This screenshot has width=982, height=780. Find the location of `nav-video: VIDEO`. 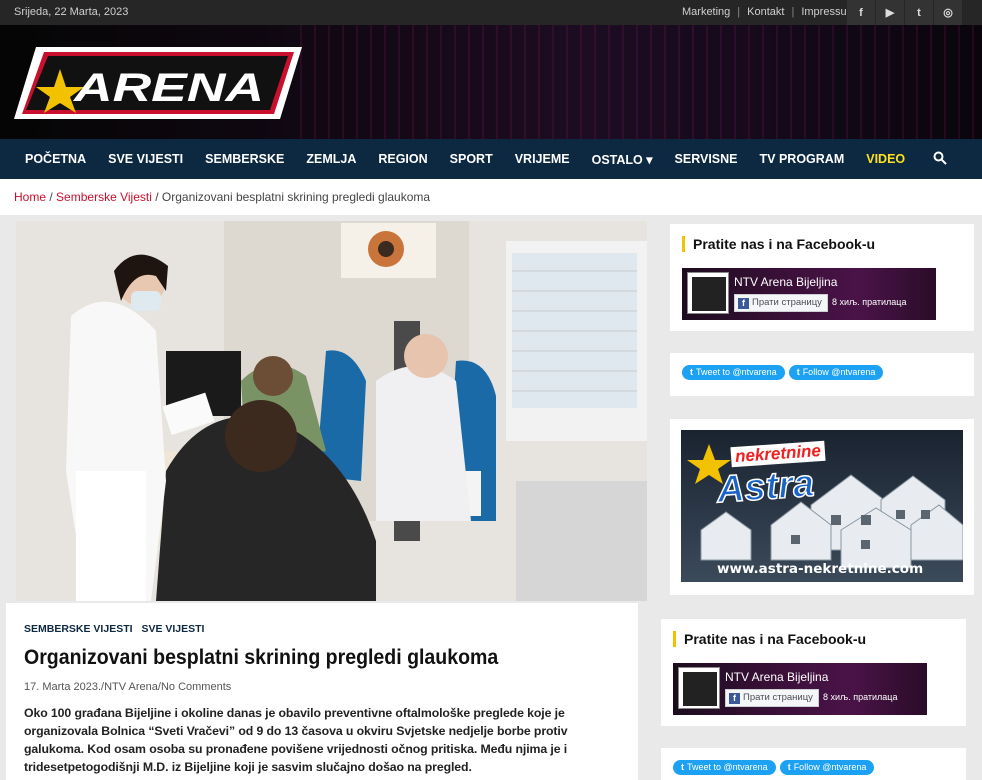

nav-video: VIDEO is located at coordinates (885, 159).